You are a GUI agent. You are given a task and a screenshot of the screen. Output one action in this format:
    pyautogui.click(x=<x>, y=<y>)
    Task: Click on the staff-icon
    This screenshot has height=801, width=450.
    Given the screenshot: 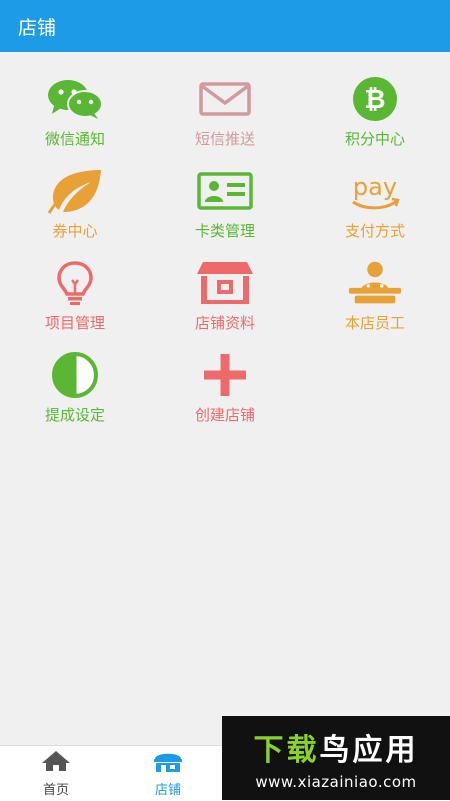 What is the action you would take?
    pyautogui.click(x=375, y=283)
    